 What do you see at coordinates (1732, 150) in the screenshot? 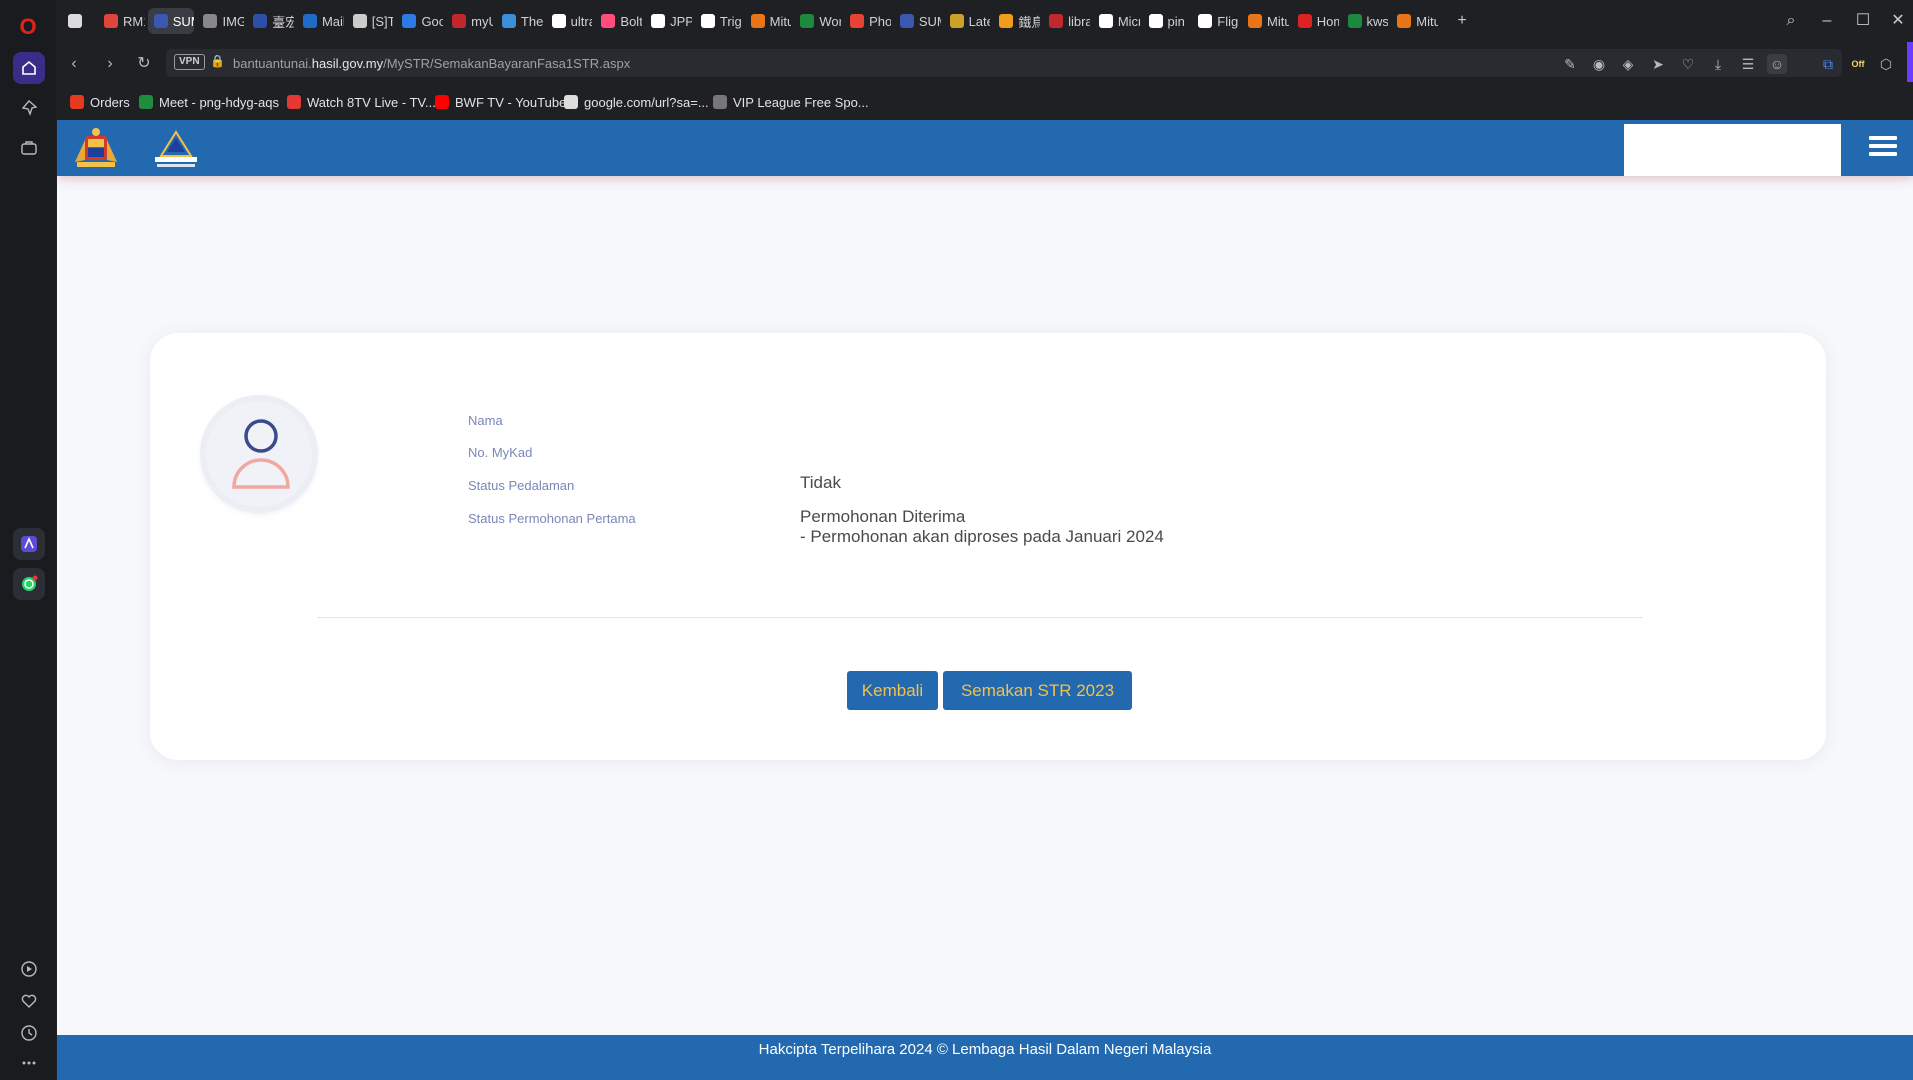
I see `header-search-input` at bounding box center [1732, 150].